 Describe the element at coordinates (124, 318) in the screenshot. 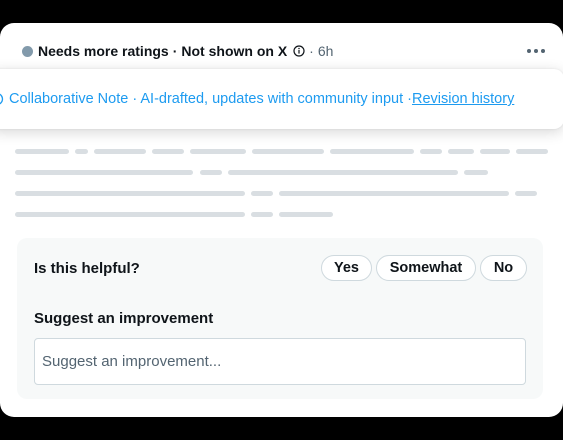

I see `suggest-improvement-label: Suggest an improvement` at that location.